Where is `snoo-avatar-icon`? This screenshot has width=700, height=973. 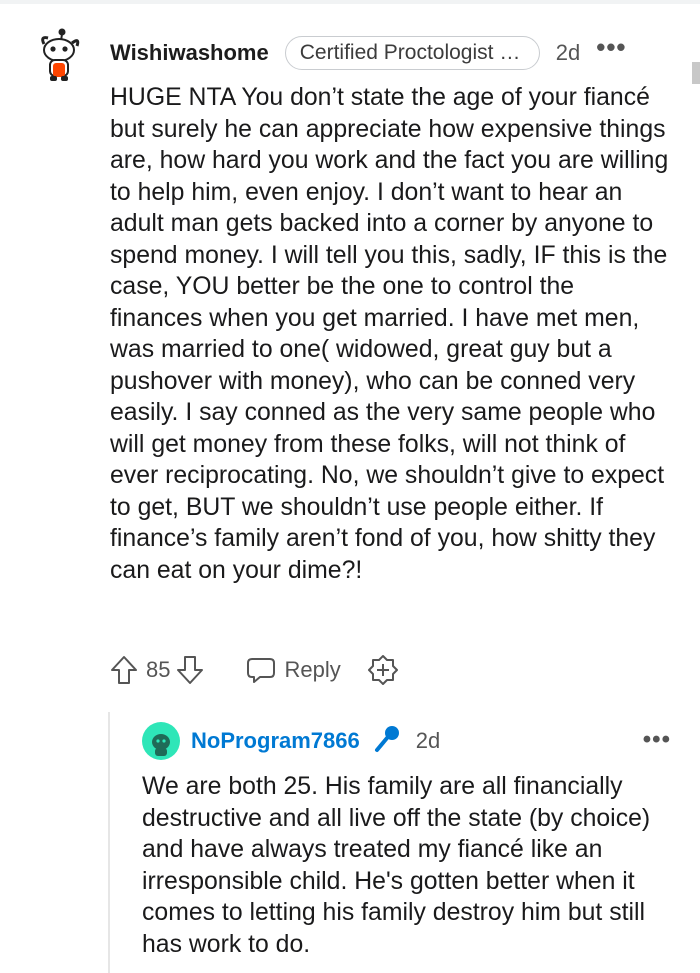
snoo-avatar-icon is located at coordinates (60, 56).